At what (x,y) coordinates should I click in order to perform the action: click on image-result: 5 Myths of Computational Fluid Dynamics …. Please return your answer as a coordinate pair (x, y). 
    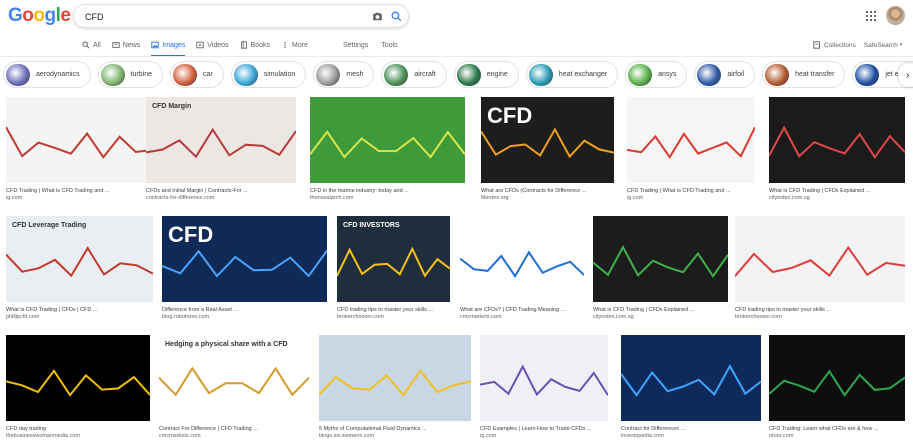
    Looking at the image, I should click on (395, 387).